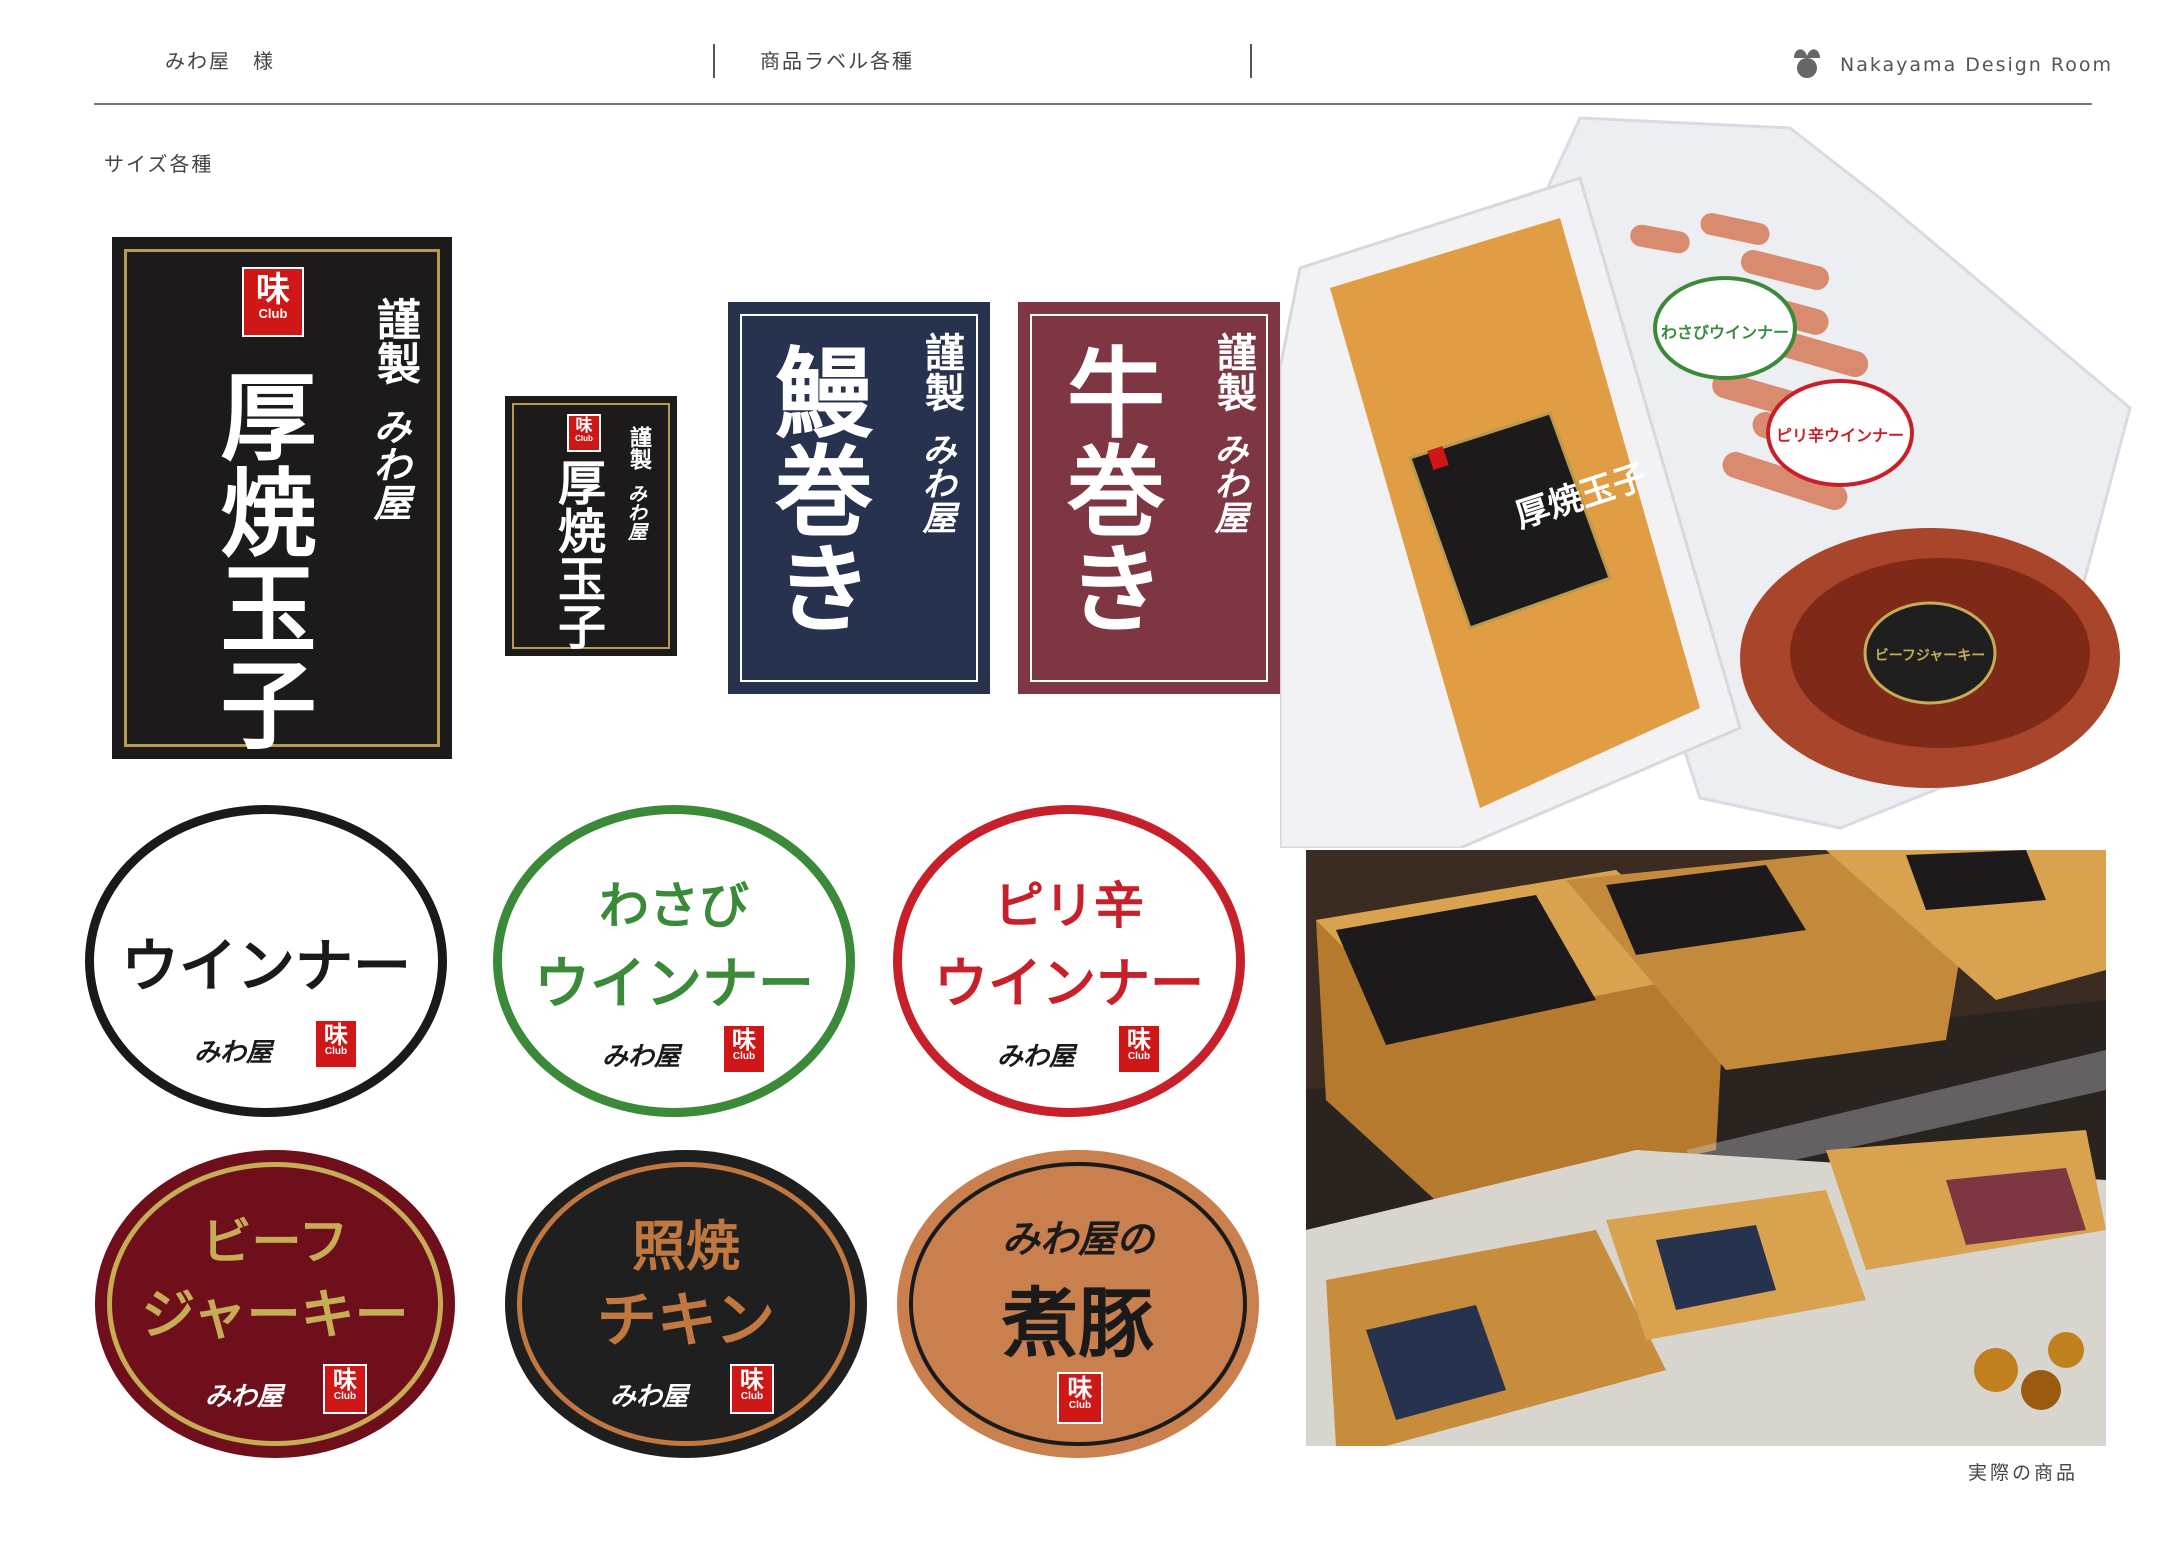 This screenshot has width=2184, height=1544. I want to click on store-photo, so click(1706, 1148).